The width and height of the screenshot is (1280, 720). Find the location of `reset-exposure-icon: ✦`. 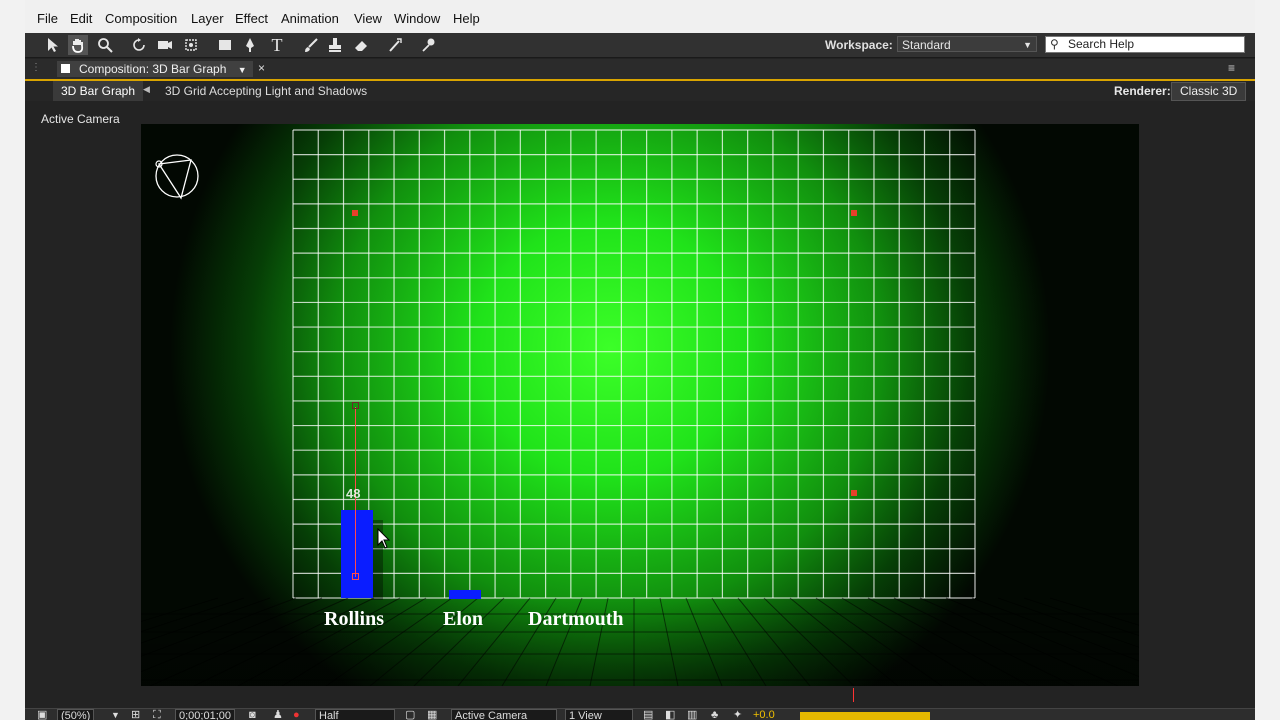

reset-exposure-icon: ✦ is located at coordinates (737, 714).